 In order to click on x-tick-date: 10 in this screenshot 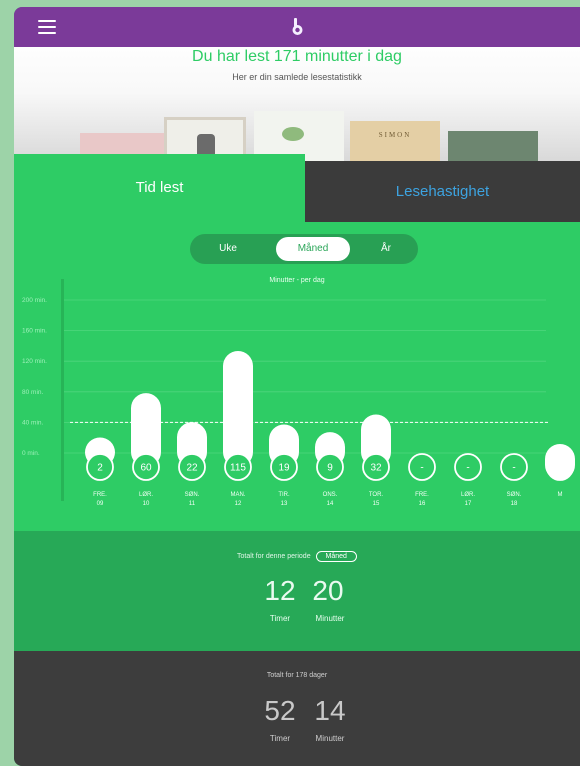, I will do `click(146, 504)`.